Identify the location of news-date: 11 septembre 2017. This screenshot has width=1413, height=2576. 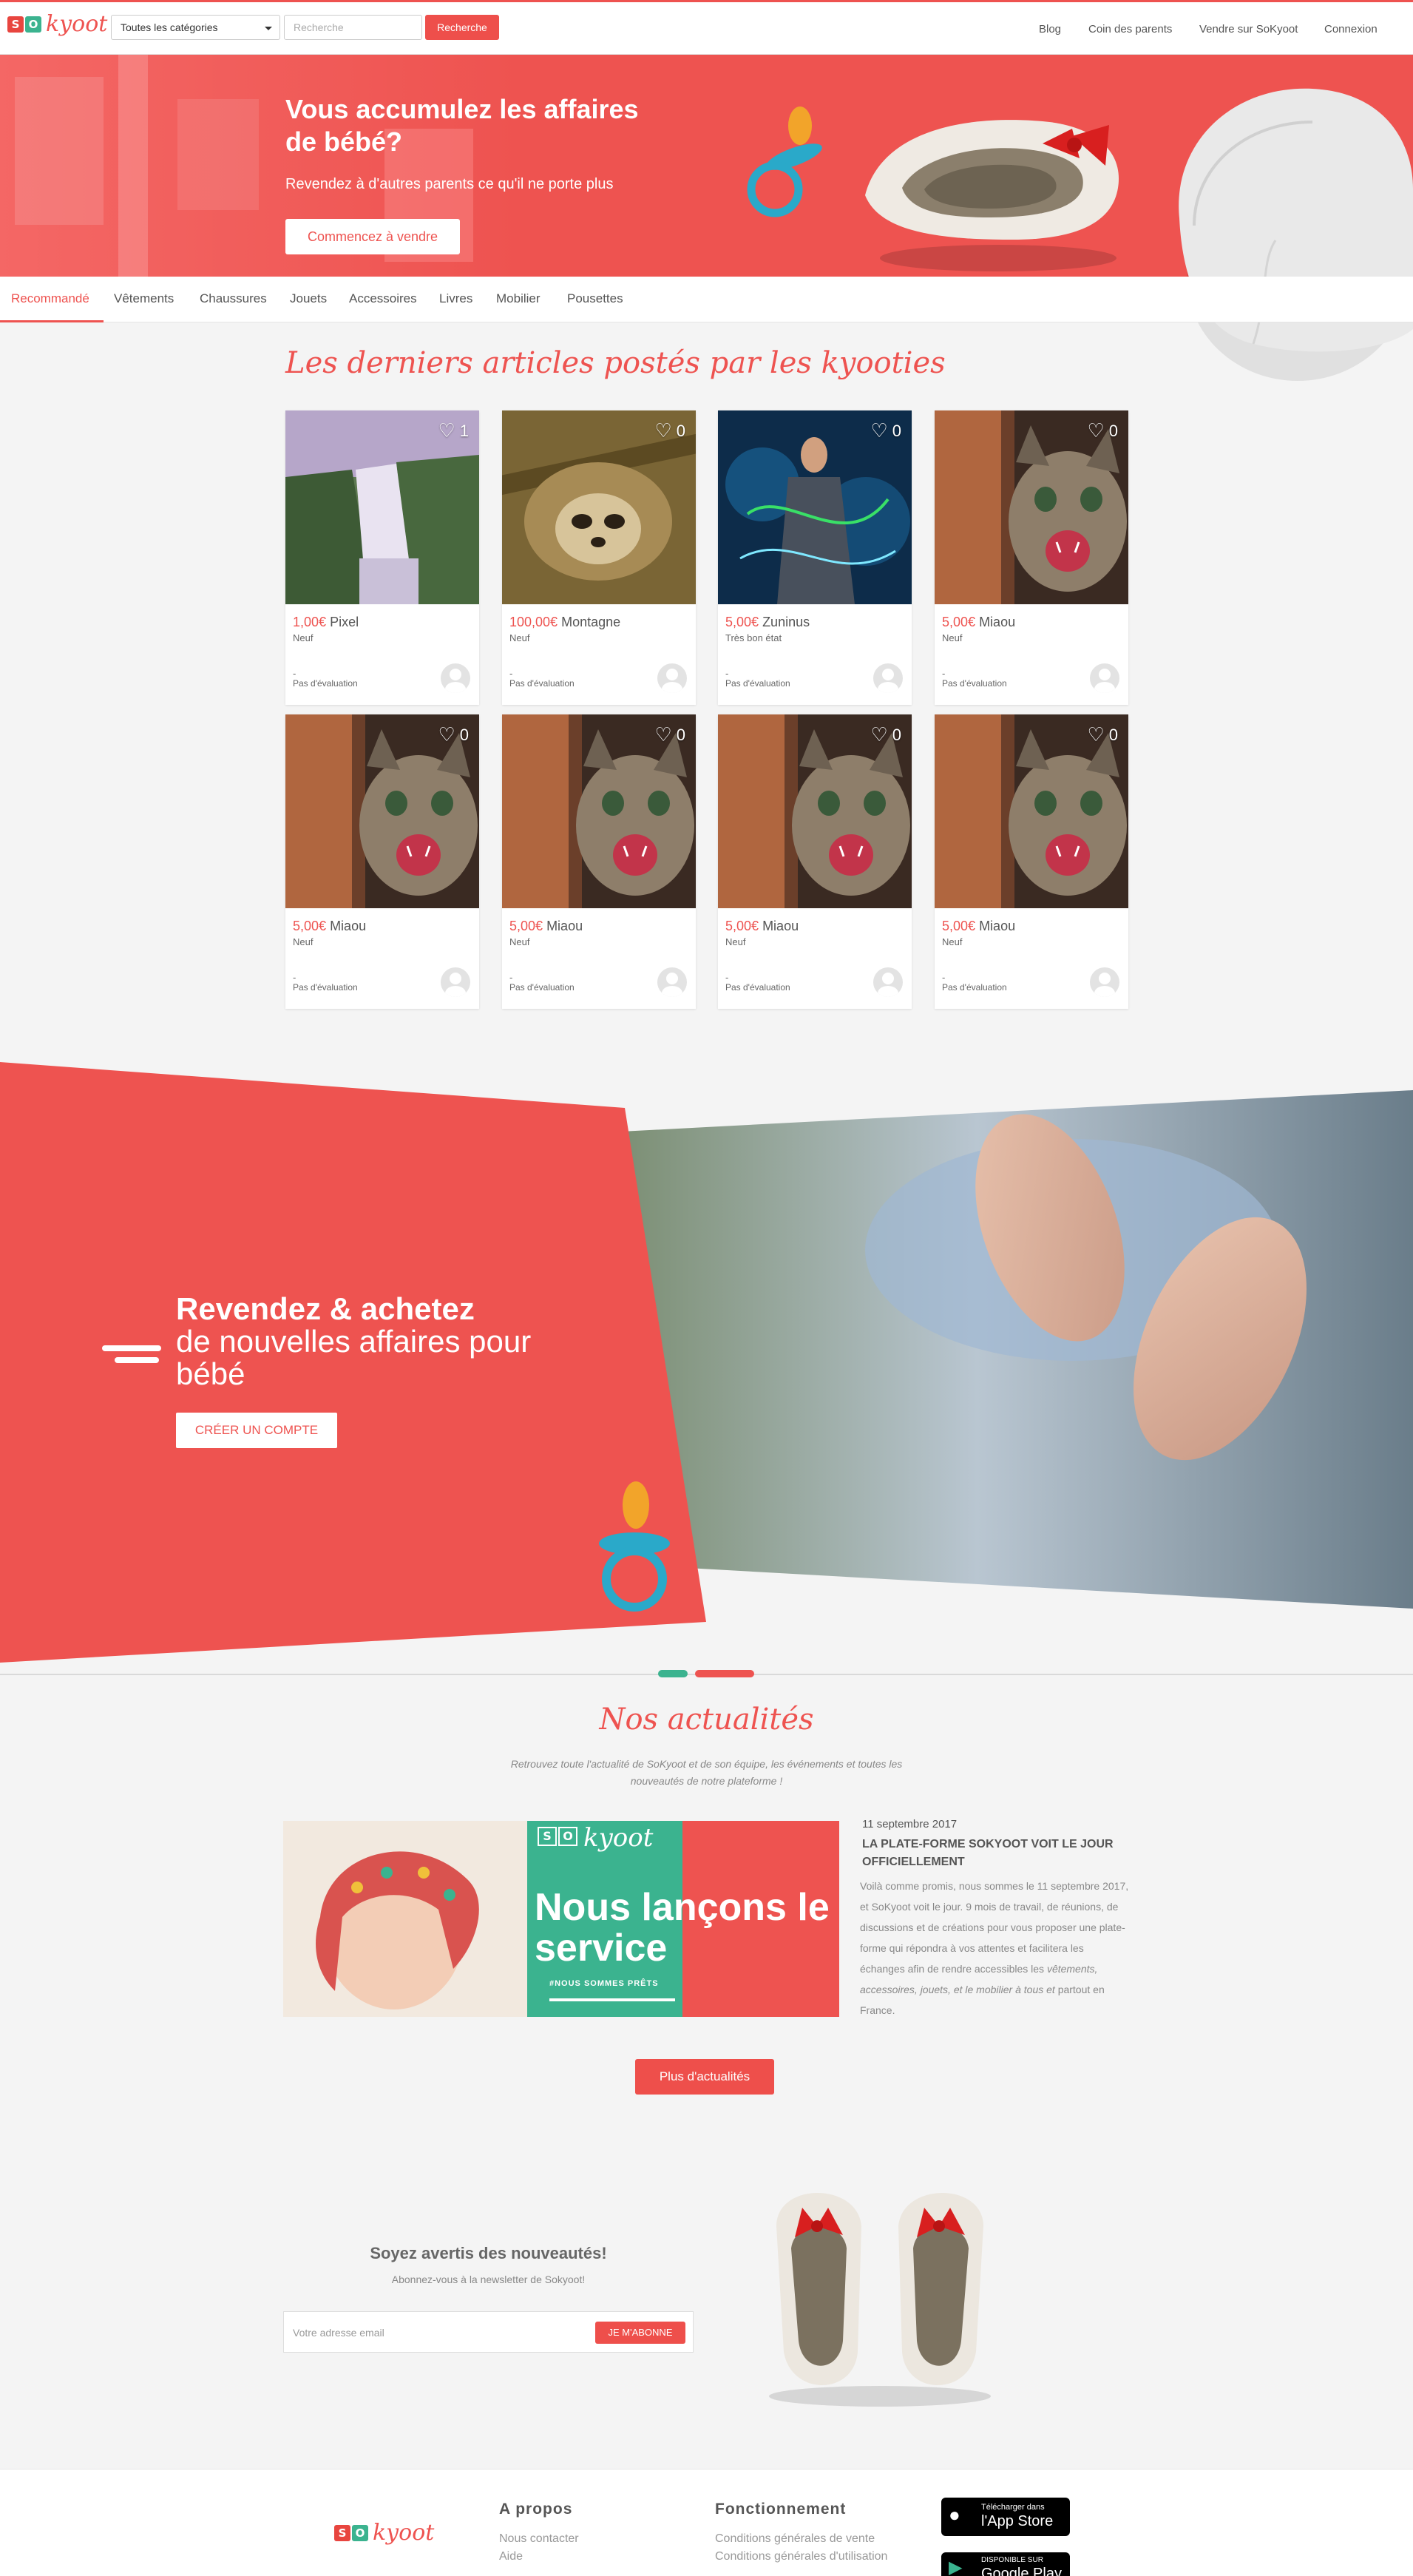
(910, 1824).